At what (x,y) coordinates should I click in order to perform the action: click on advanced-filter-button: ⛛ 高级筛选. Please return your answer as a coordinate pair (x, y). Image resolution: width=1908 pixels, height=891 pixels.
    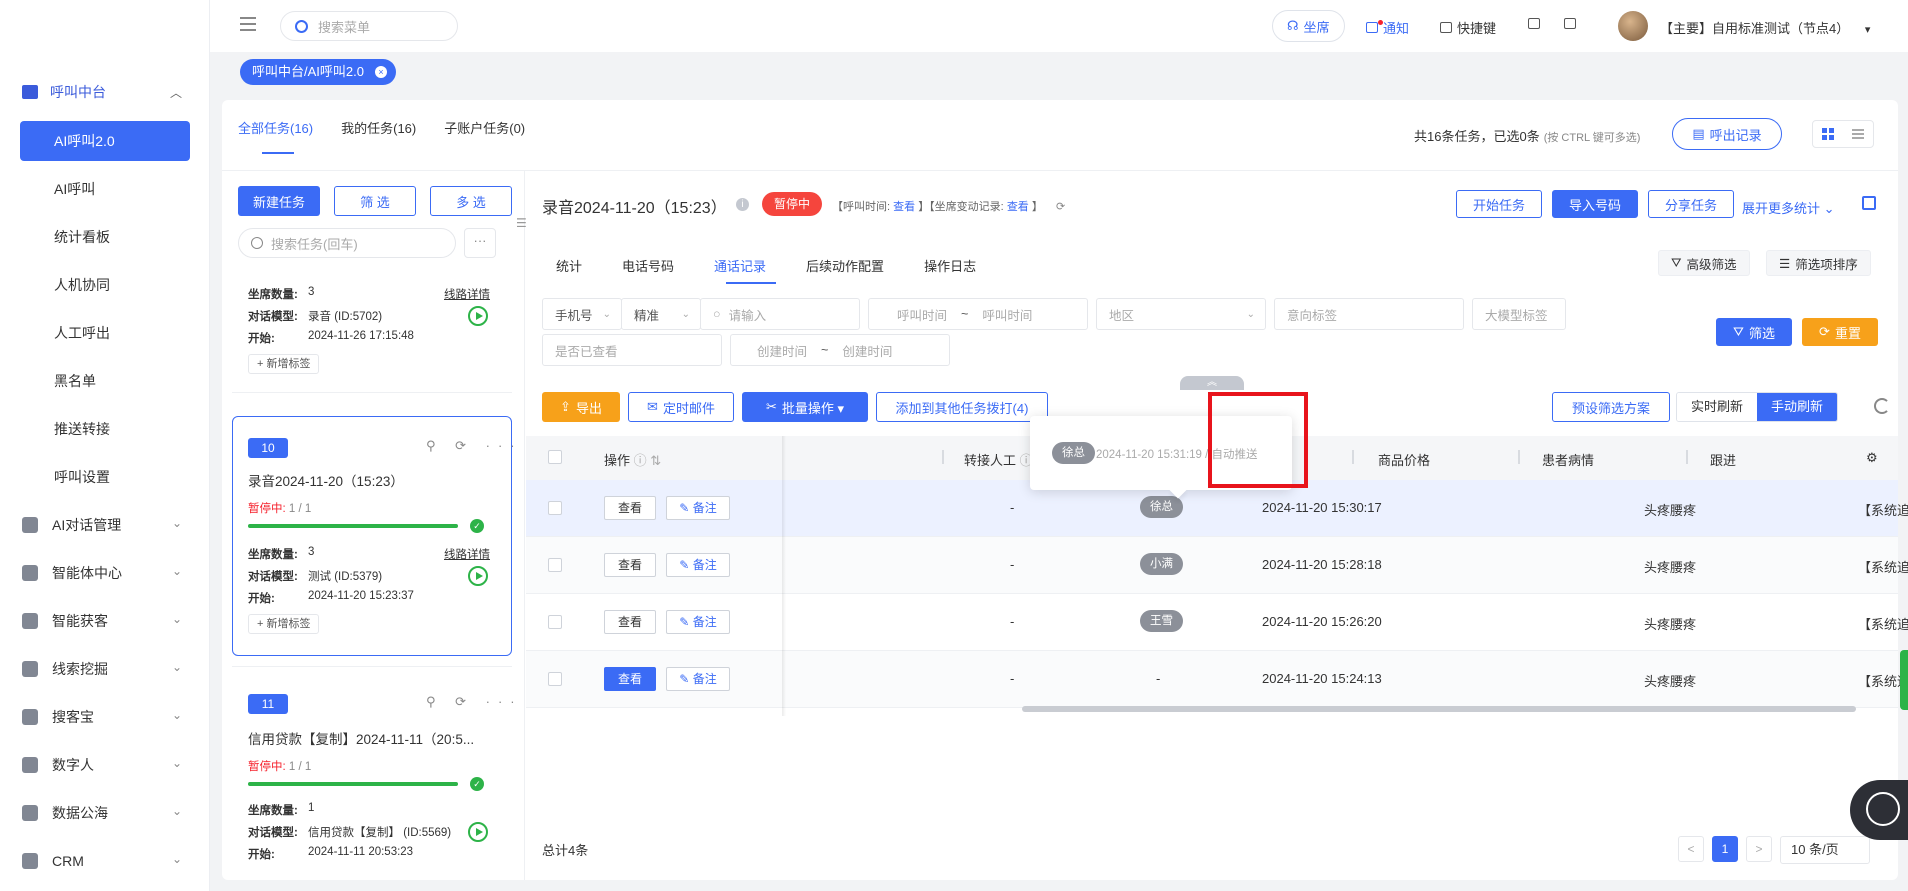
    Looking at the image, I should click on (1704, 263).